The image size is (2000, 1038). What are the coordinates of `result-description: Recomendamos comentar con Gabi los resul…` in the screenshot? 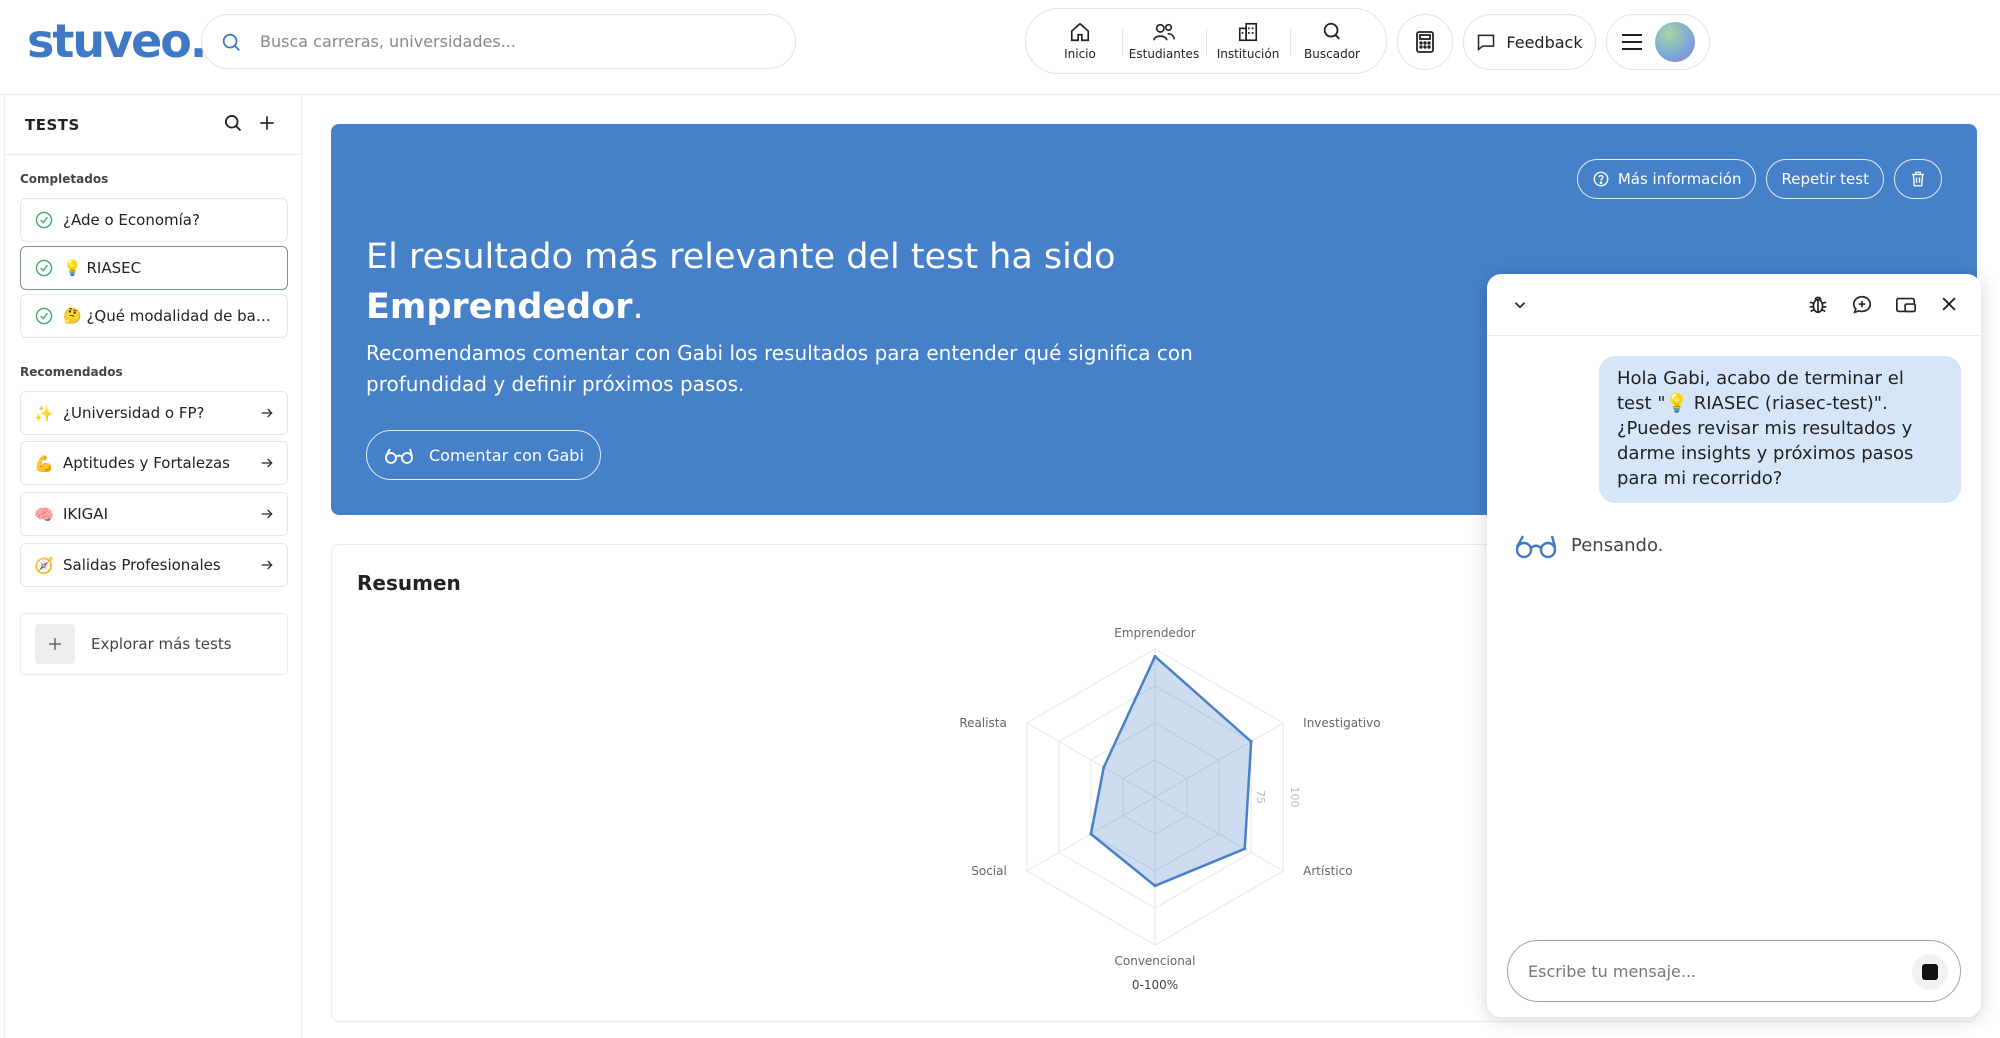 It's located at (779, 368).